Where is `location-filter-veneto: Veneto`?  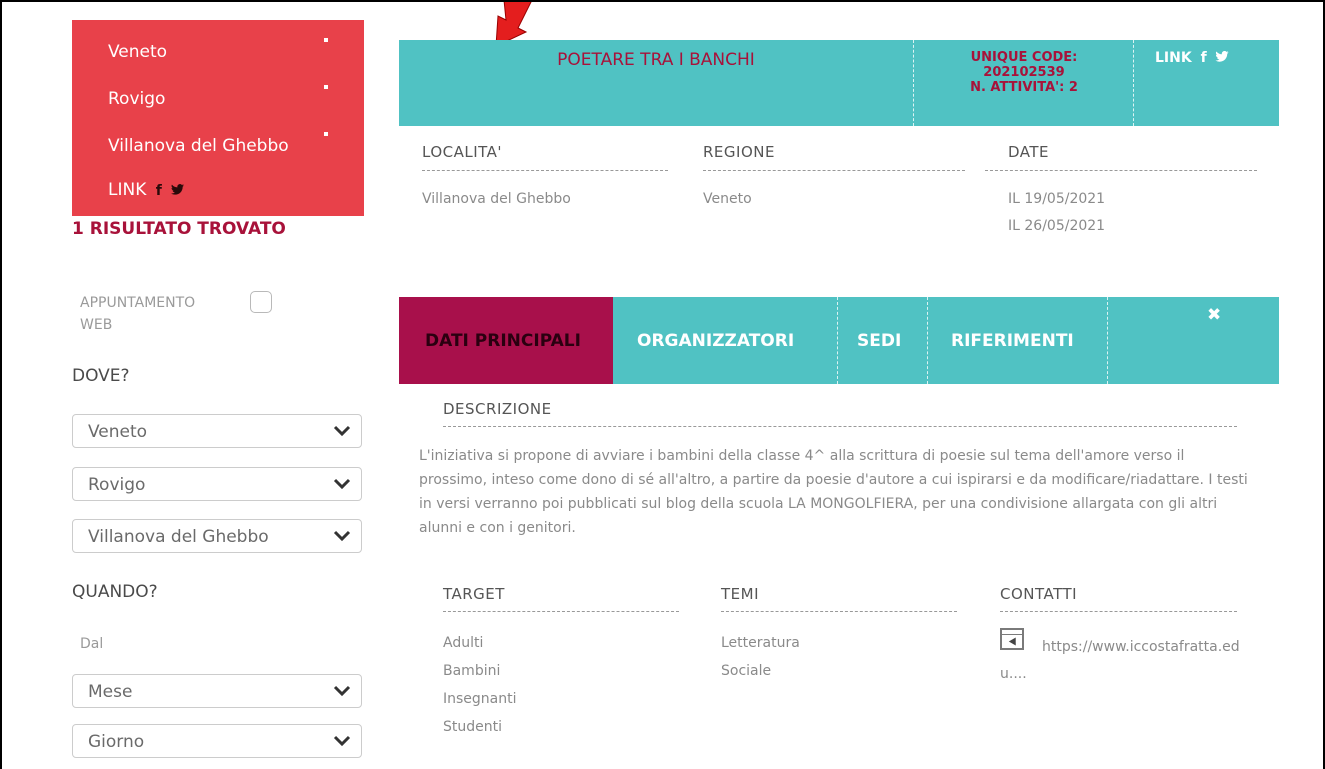 location-filter-veneto: Veneto is located at coordinates (137, 52).